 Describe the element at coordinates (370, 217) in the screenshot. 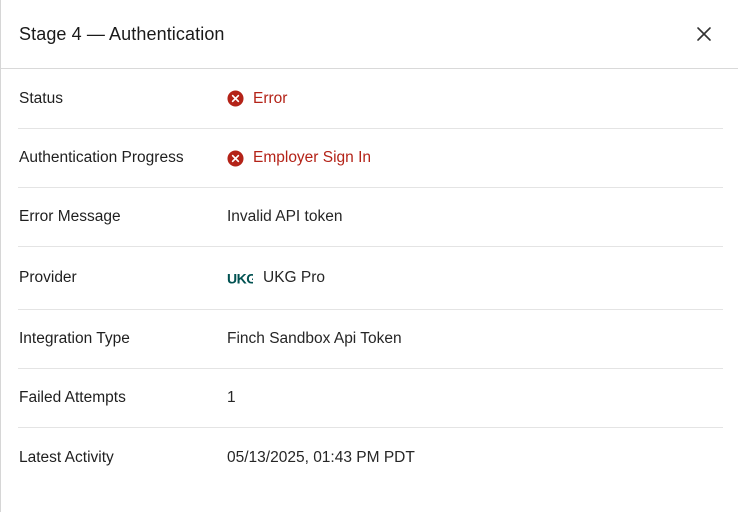

I see `detail-row-error-message: Error Message Invalid API token` at that location.